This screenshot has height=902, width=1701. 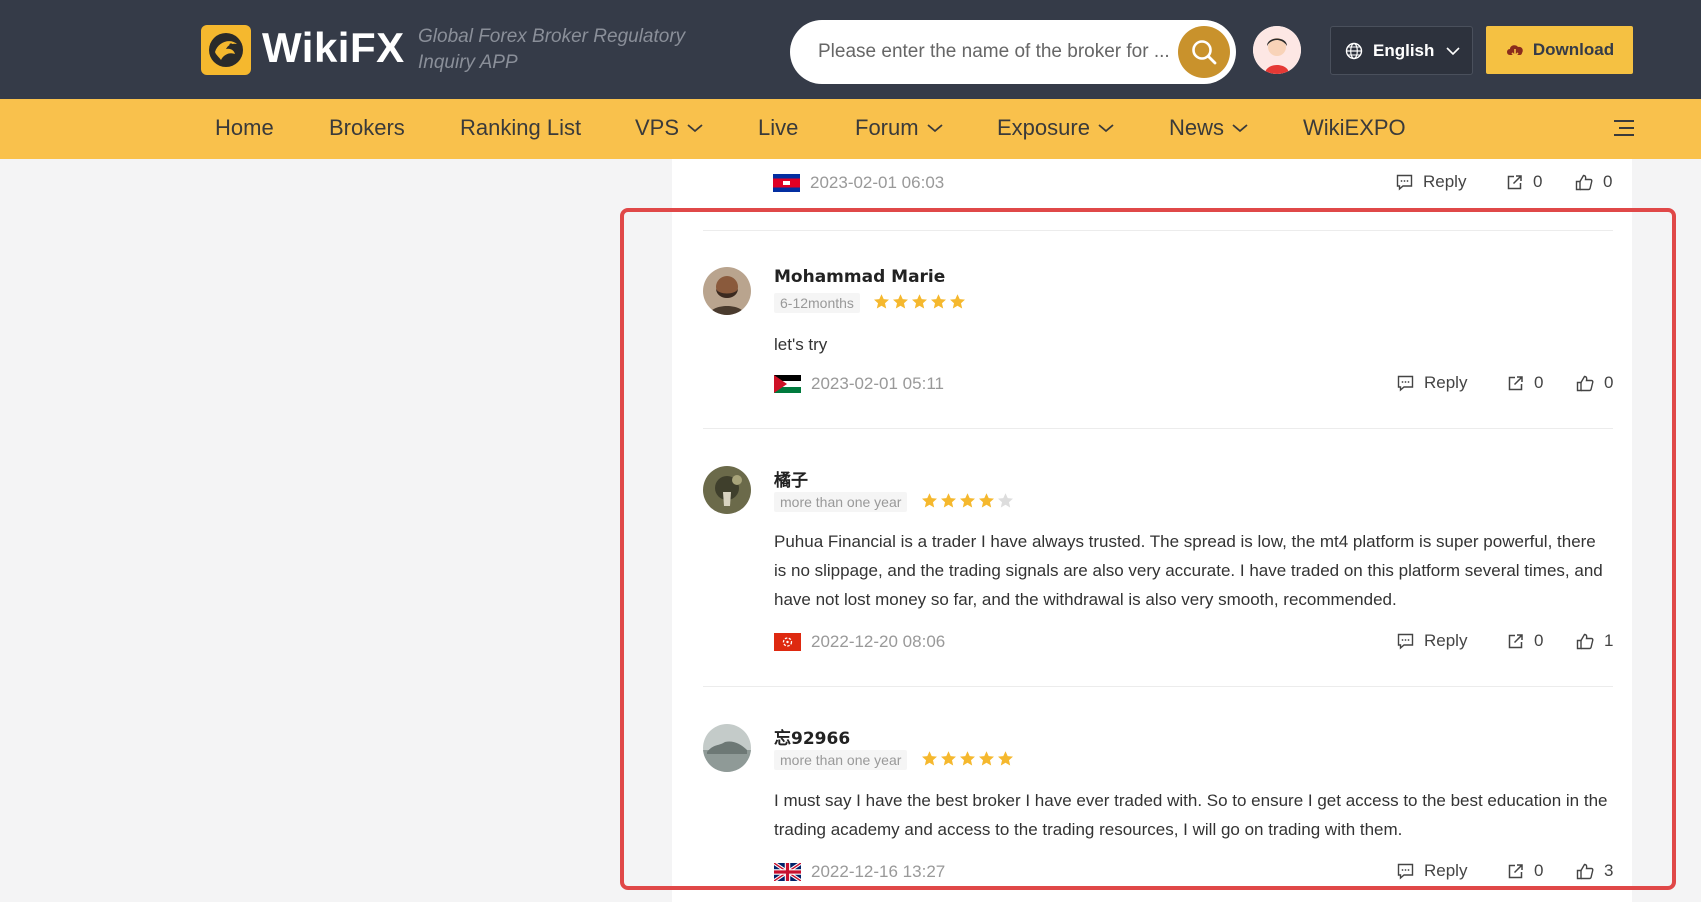 I want to click on review-text: let's try, so click(x=801, y=344).